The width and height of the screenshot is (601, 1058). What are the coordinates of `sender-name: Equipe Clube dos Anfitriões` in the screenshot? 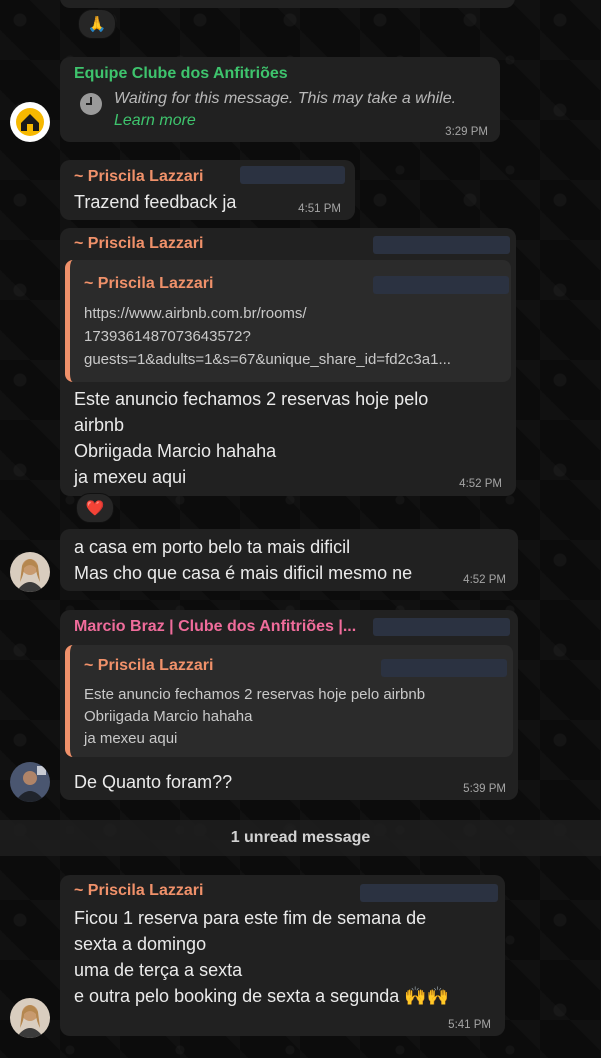 It's located at (181, 74).